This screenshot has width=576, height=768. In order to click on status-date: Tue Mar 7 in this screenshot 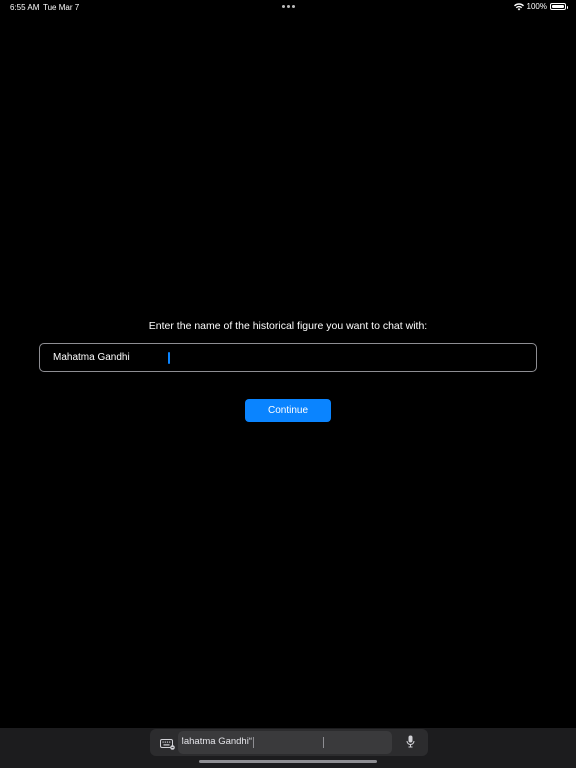, I will do `click(61, 7)`.